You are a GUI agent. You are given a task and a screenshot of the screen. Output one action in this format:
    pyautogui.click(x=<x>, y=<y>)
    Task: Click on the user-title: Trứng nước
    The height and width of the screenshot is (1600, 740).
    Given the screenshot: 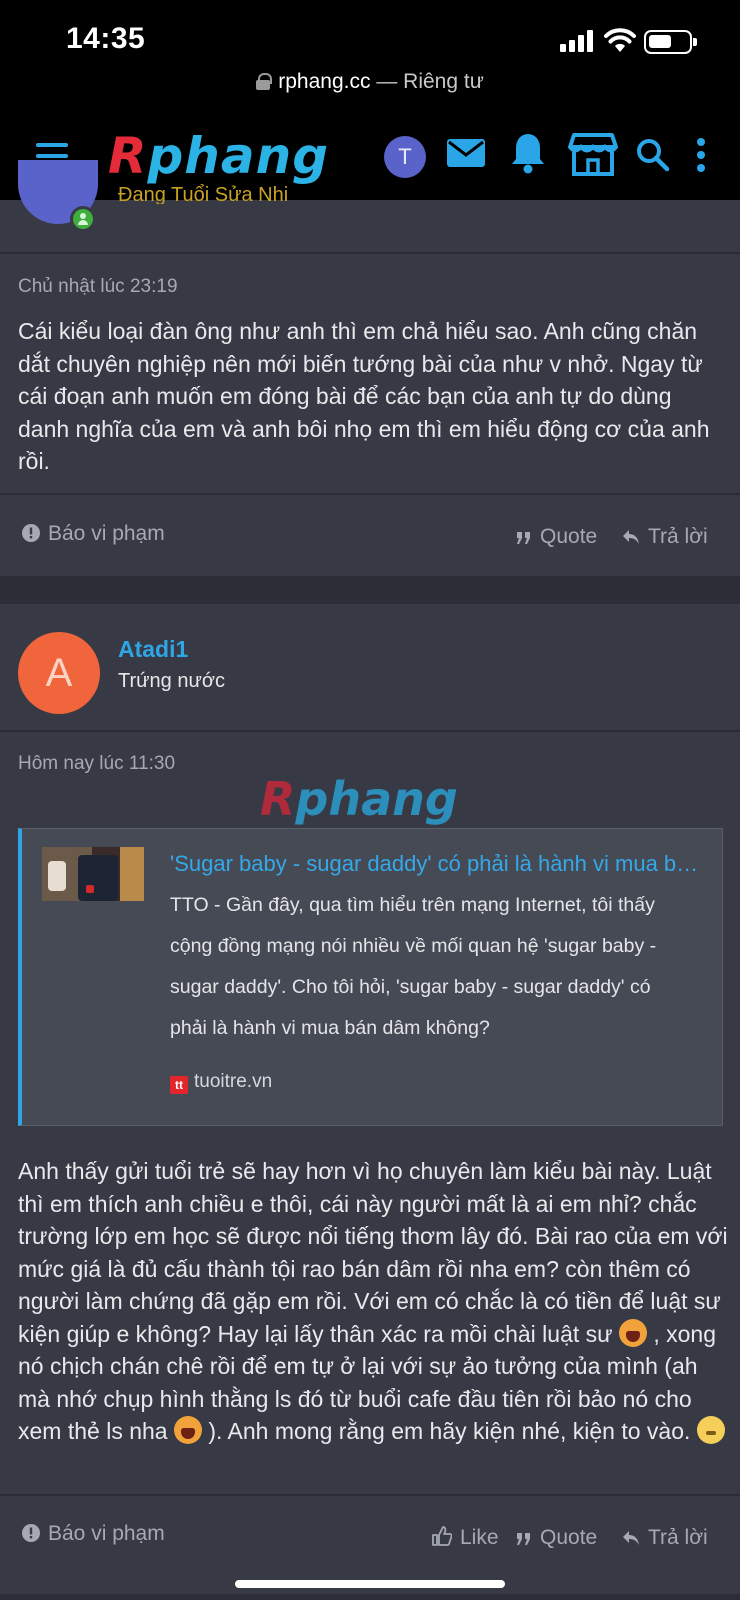 What is the action you would take?
    pyautogui.click(x=171, y=681)
    